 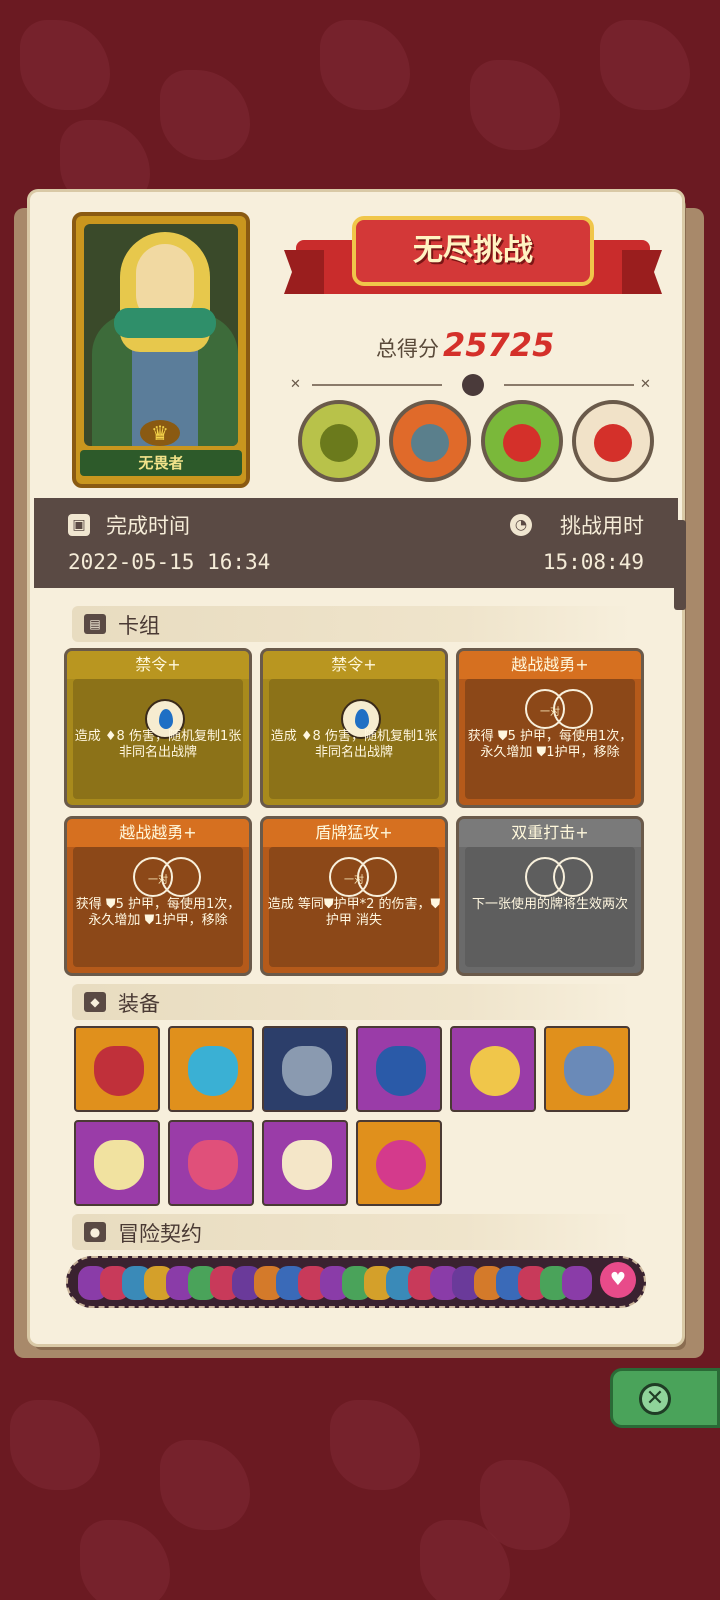 What do you see at coordinates (211, 1163) in the screenshot?
I see `mushroom-cap-icon` at bounding box center [211, 1163].